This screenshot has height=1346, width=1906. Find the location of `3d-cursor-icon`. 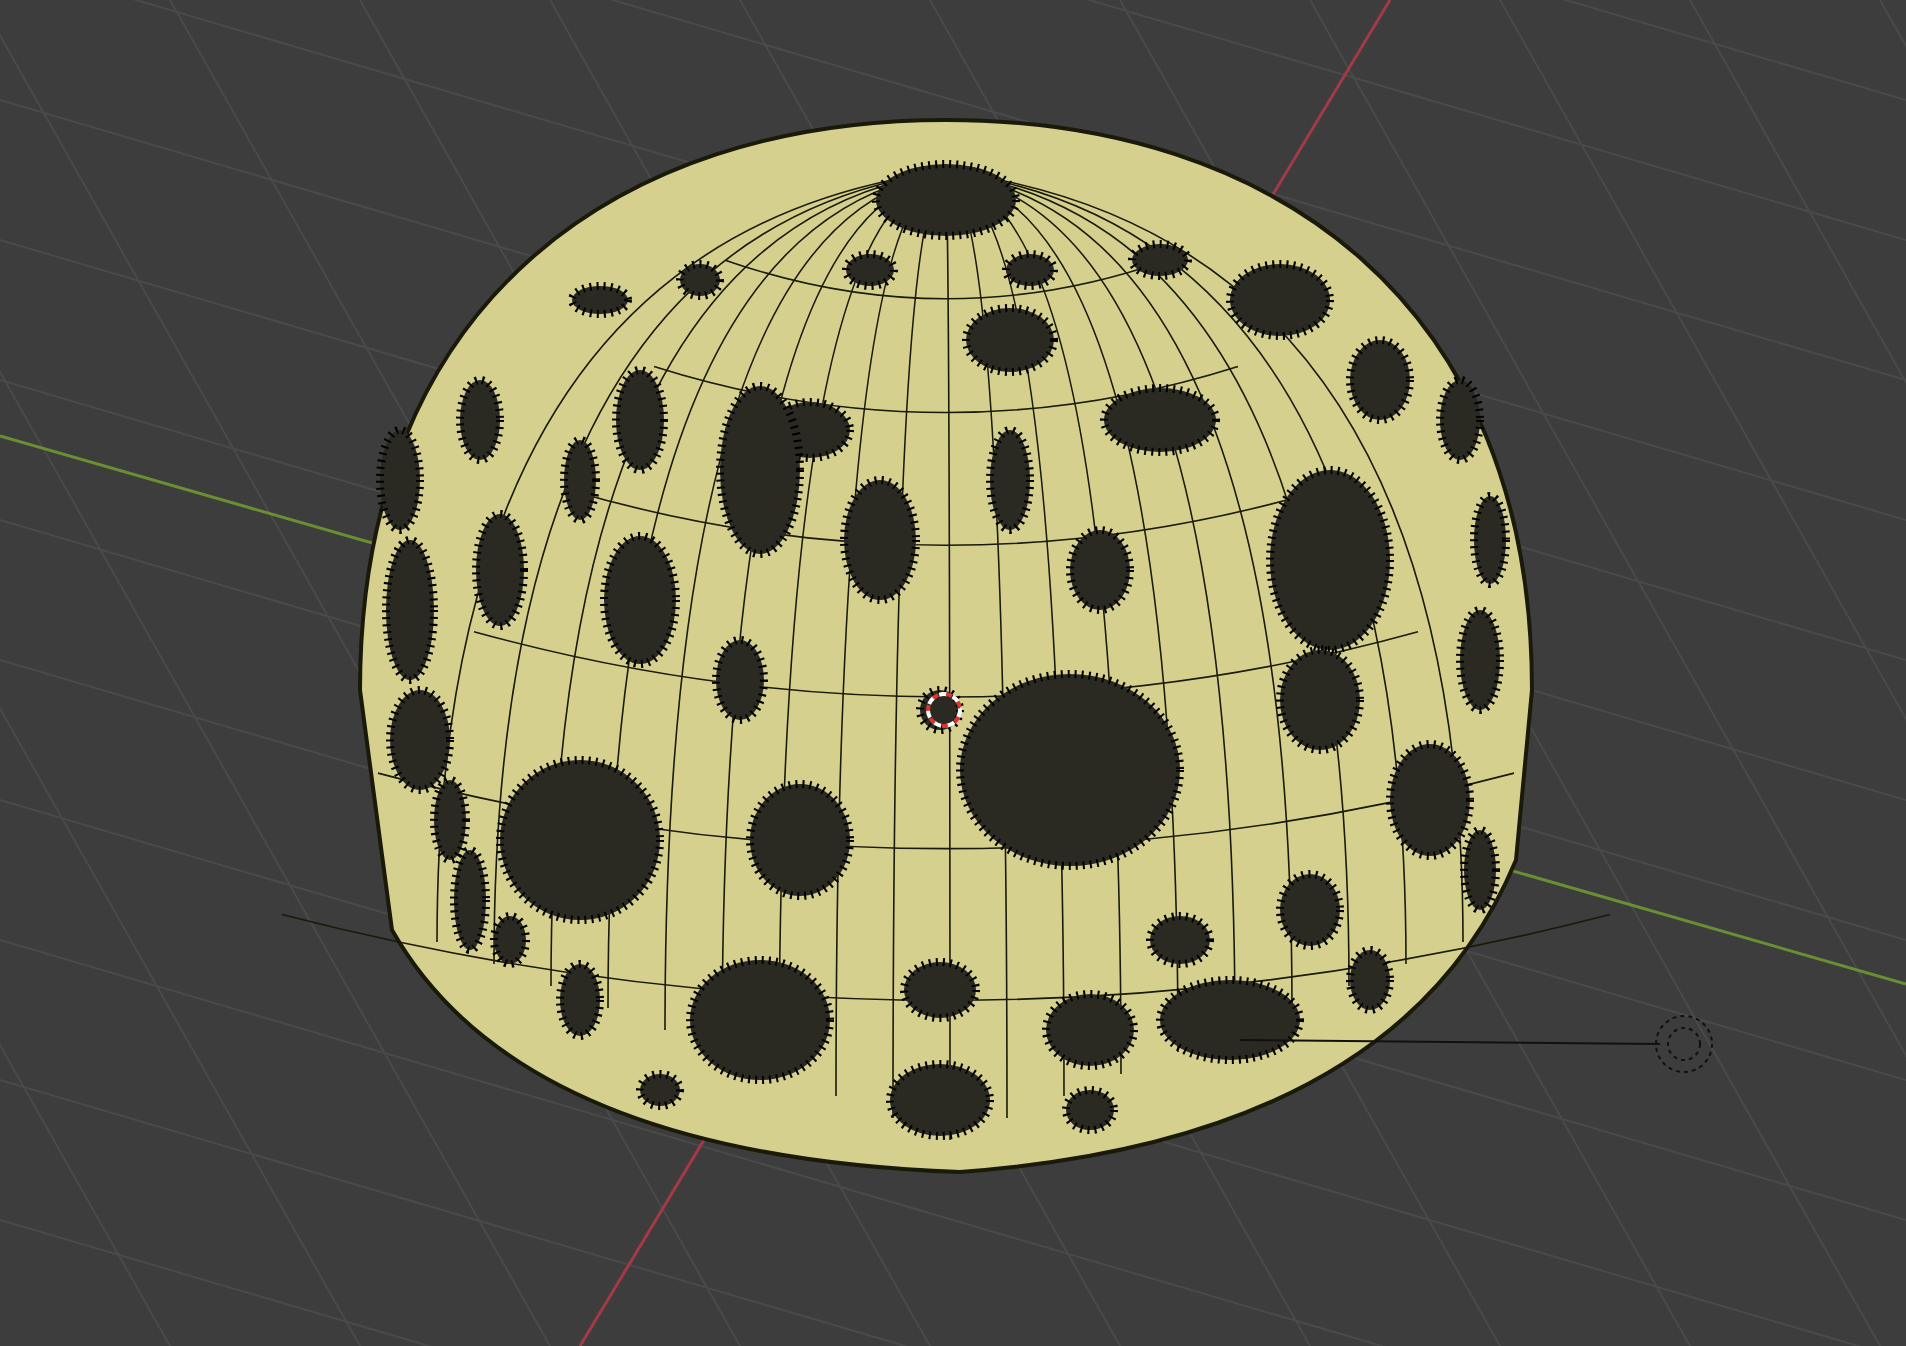

3d-cursor-icon is located at coordinates (944, 710).